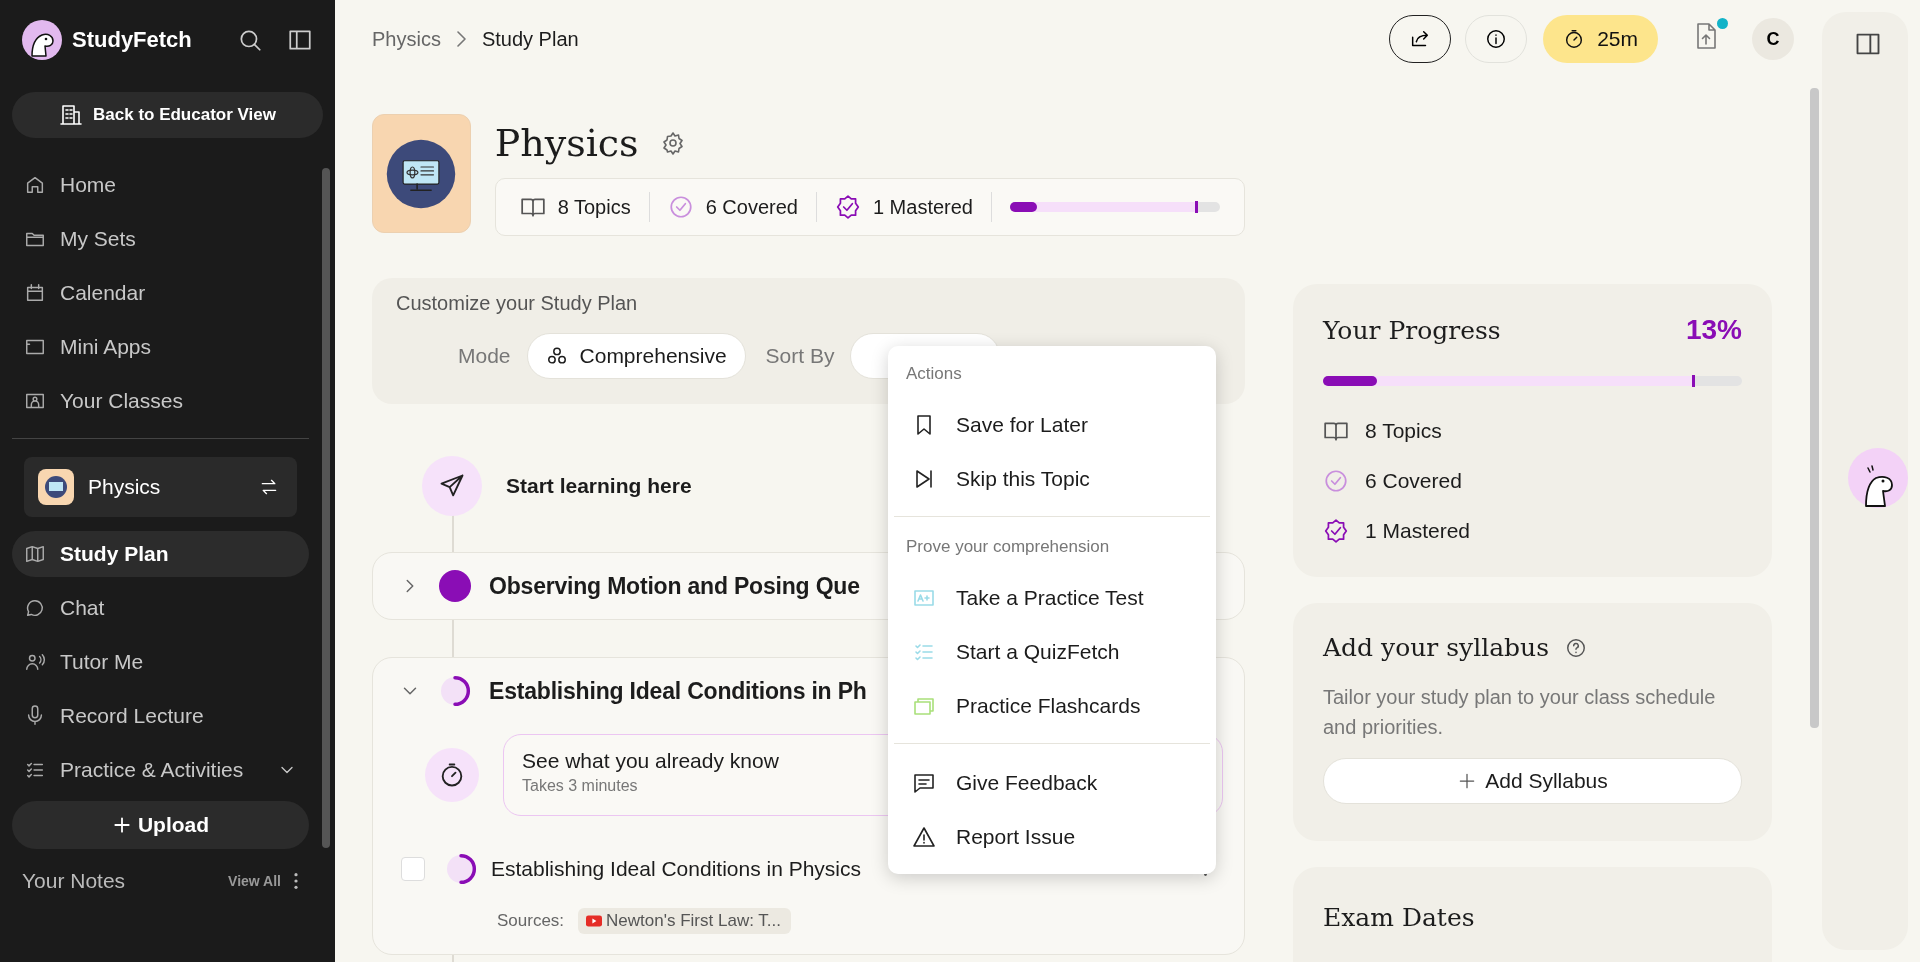  I want to click on card-title: Exam Dates, so click(1399, 917).